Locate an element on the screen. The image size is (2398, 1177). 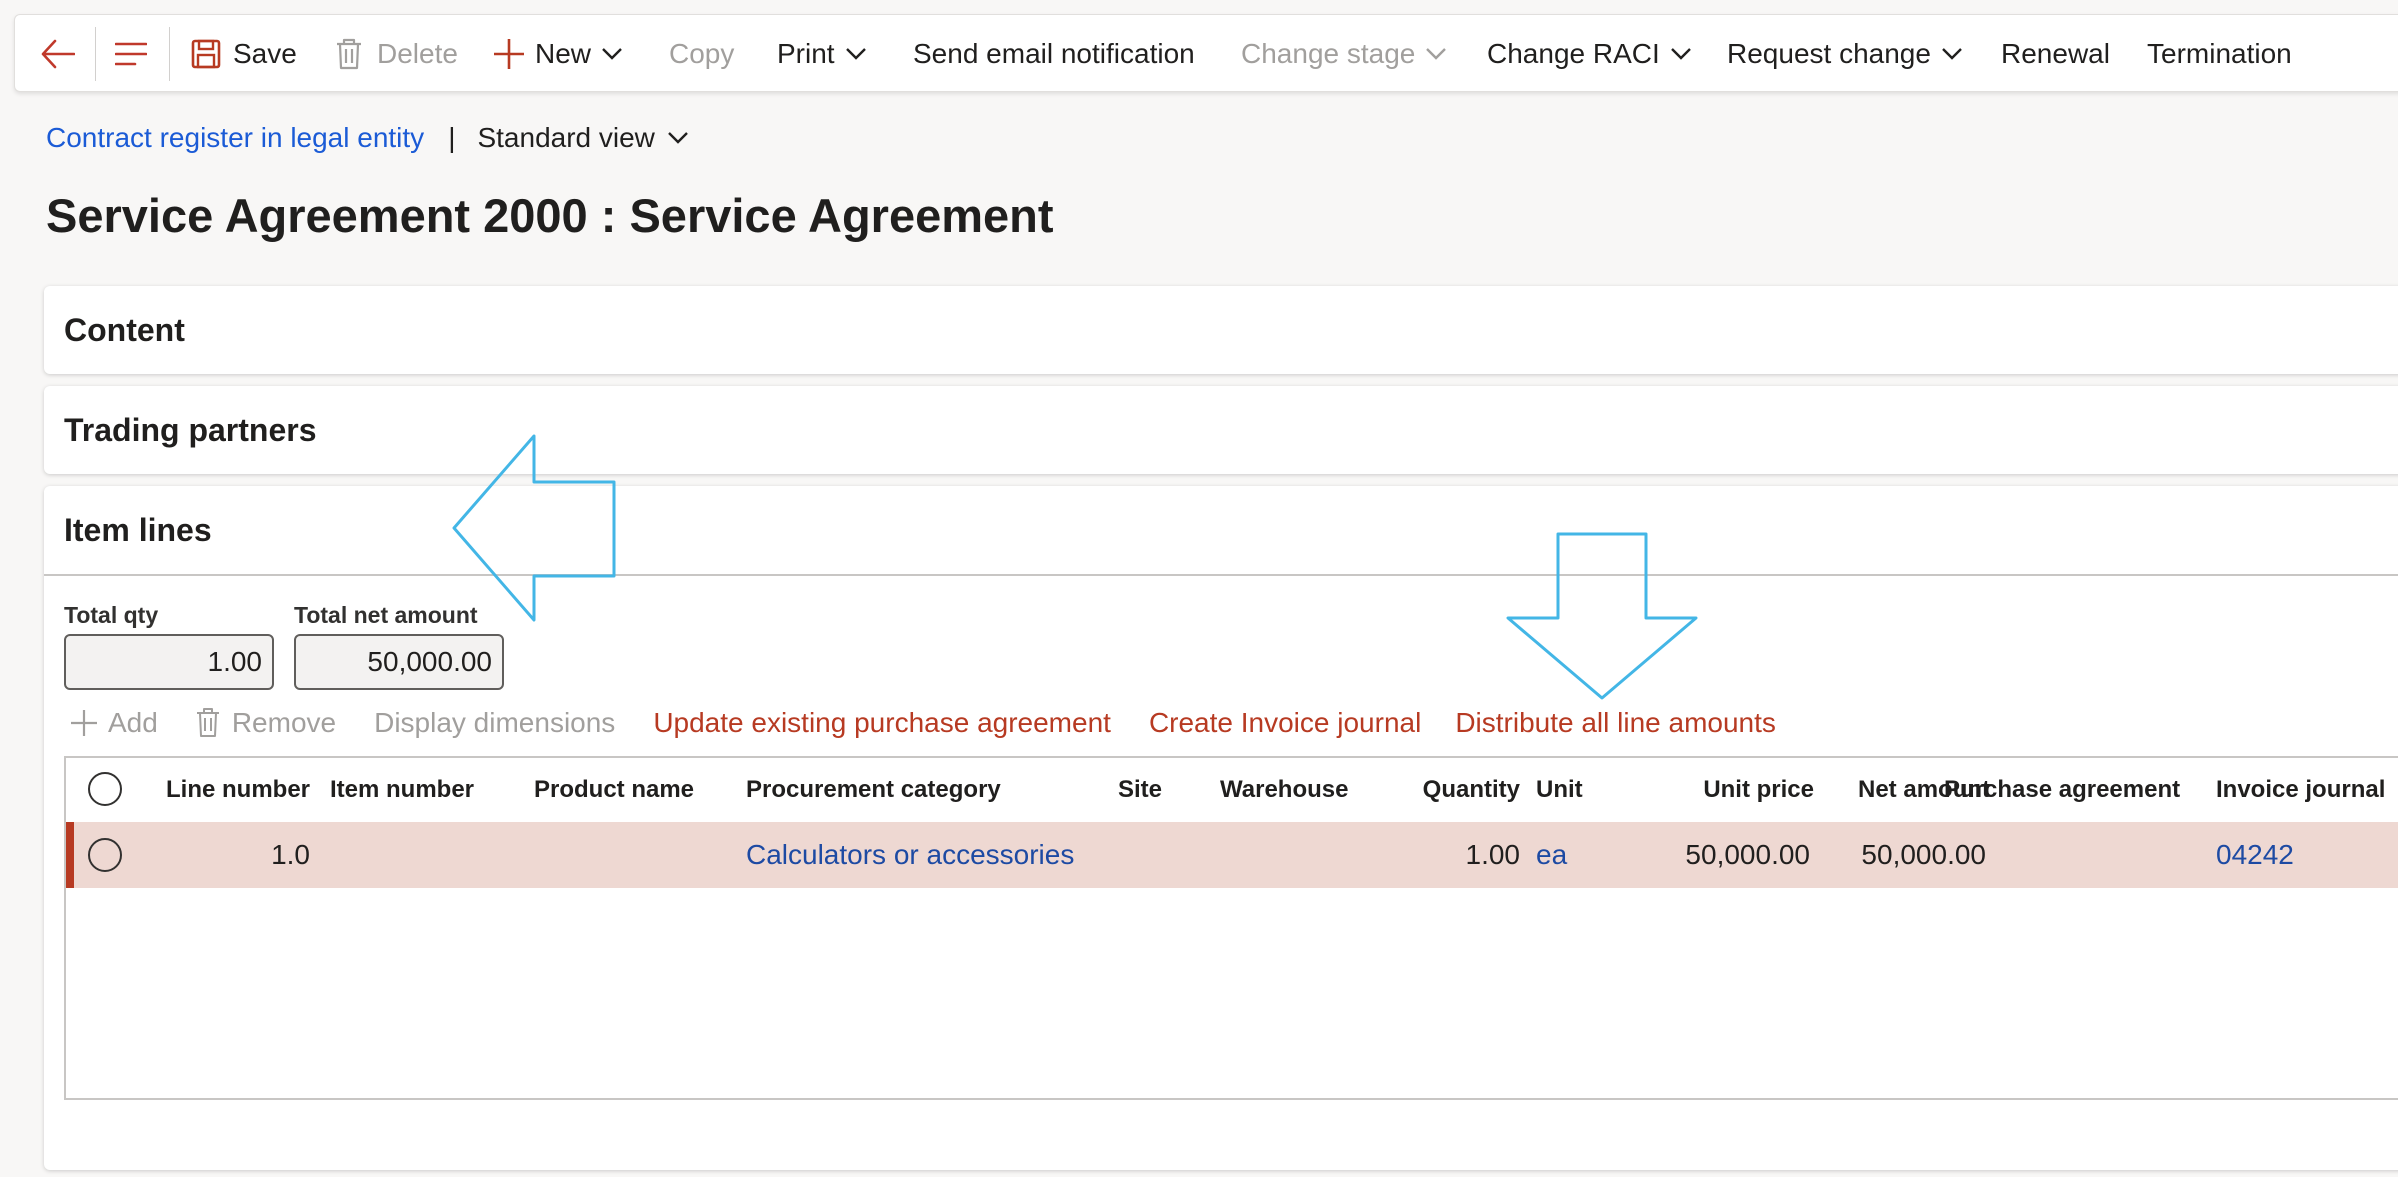
view-selector-label: Standard view is located at coordinates (566, 137).